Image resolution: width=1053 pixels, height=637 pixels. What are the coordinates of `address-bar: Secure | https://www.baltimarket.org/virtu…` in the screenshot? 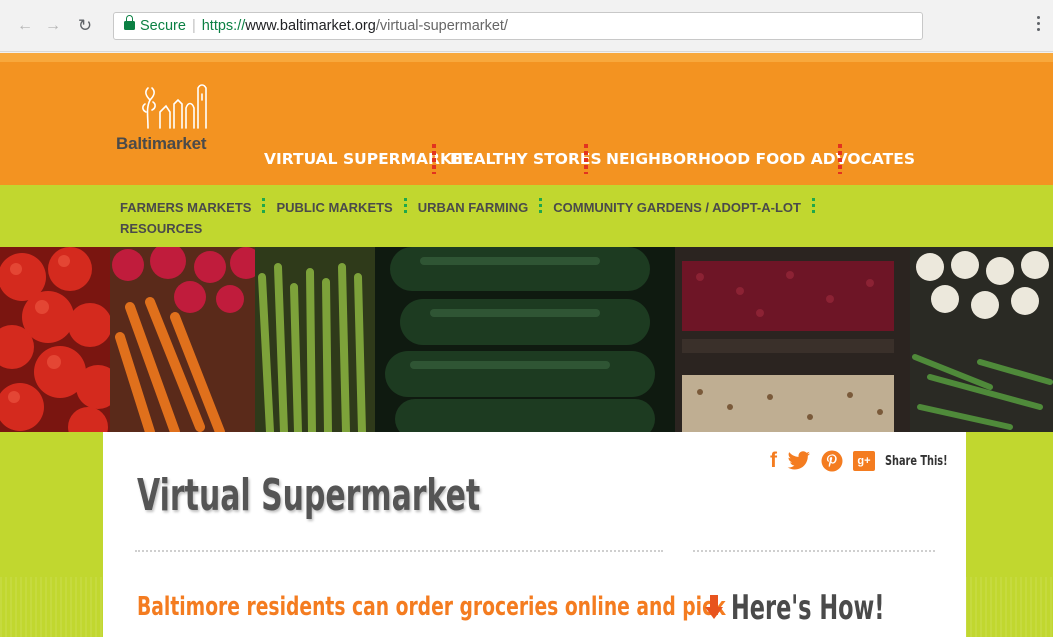 It's located at (518, 26).